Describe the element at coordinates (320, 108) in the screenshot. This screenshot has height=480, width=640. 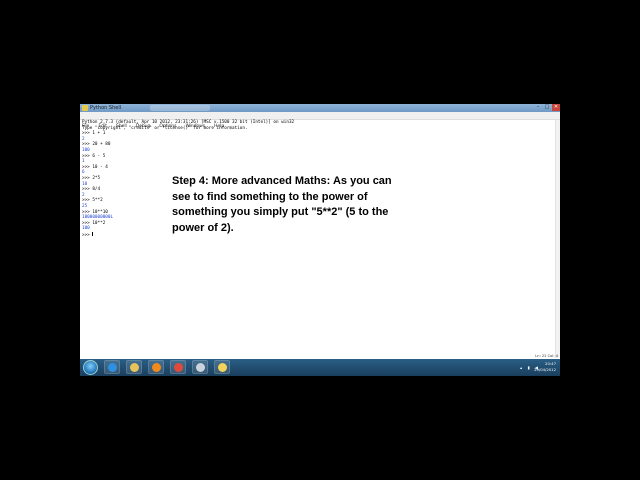
I see `window-titlebar: Python Shell – □ ✕` at that location.